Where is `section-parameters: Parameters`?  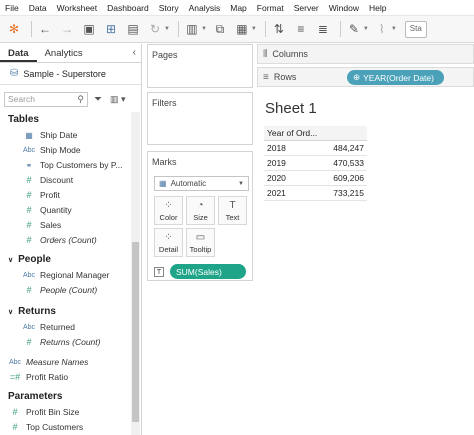
section-parameters: Parameters is located at coordinates (65, 397).